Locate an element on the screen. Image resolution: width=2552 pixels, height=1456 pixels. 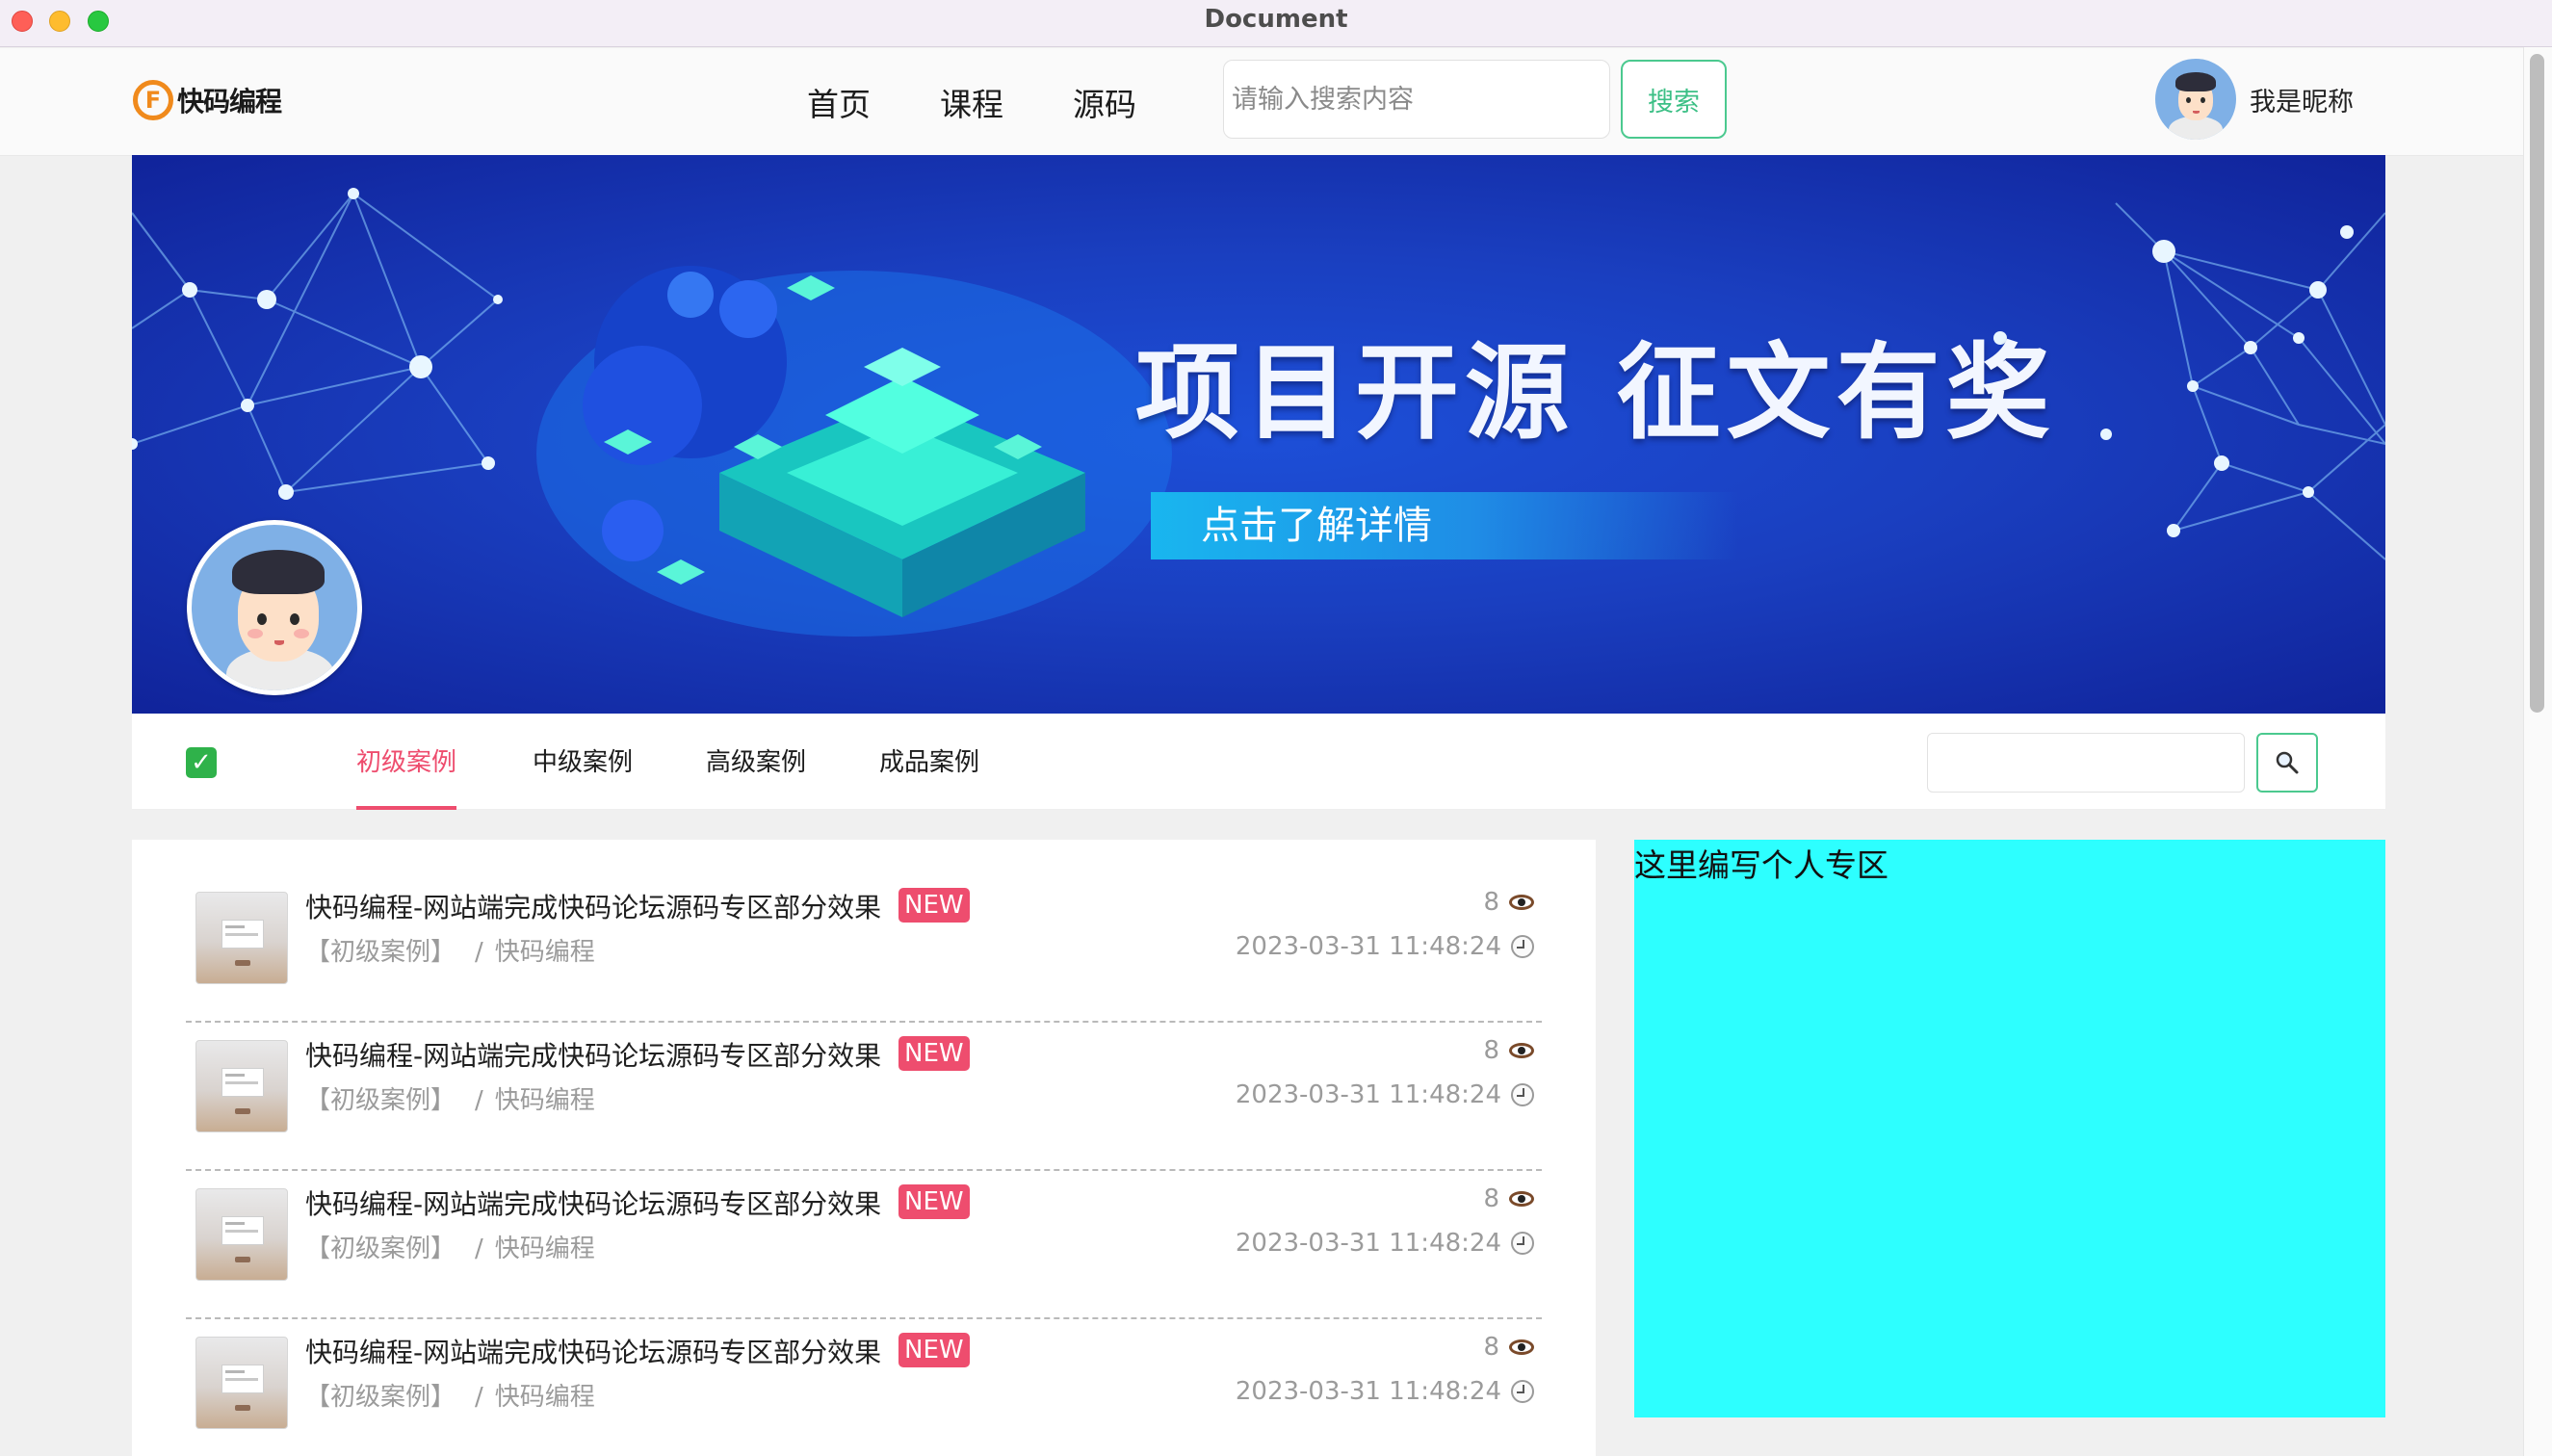
nav-home: 首页 is located at coordinates (839, 102).